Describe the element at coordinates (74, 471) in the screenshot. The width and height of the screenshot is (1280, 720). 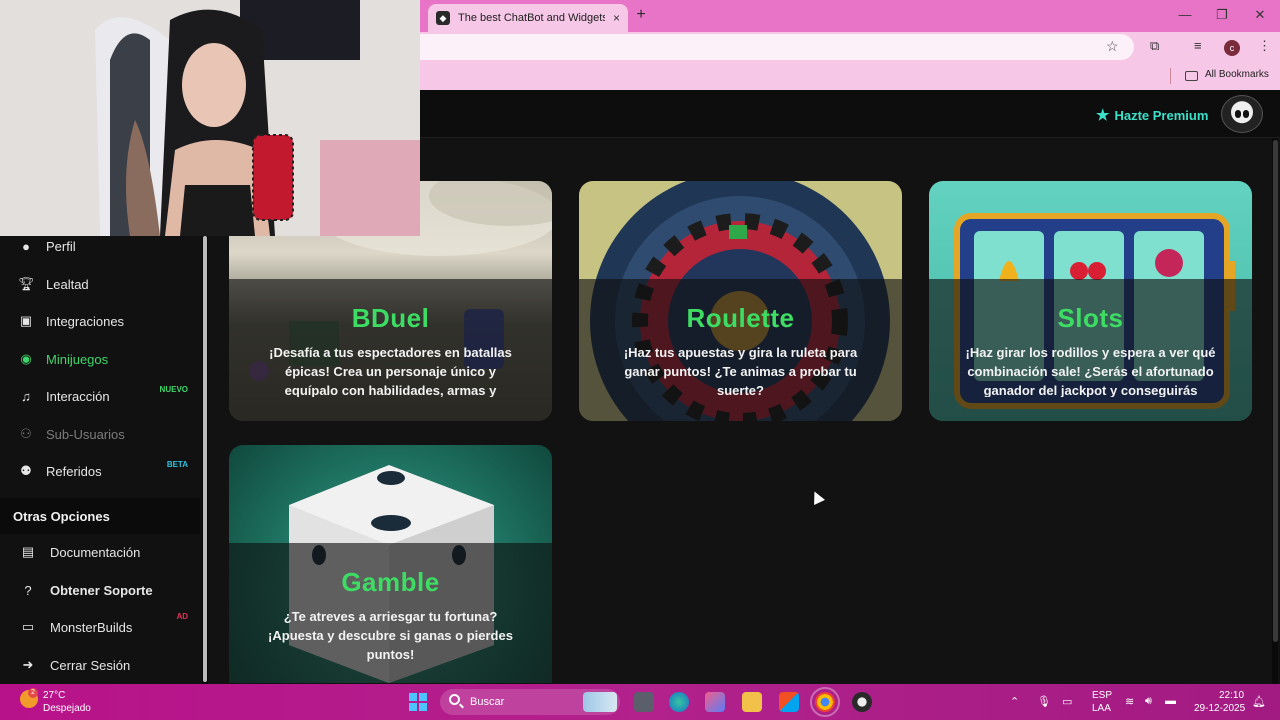
I see `sidebar-item-label: Referidos` at that location.